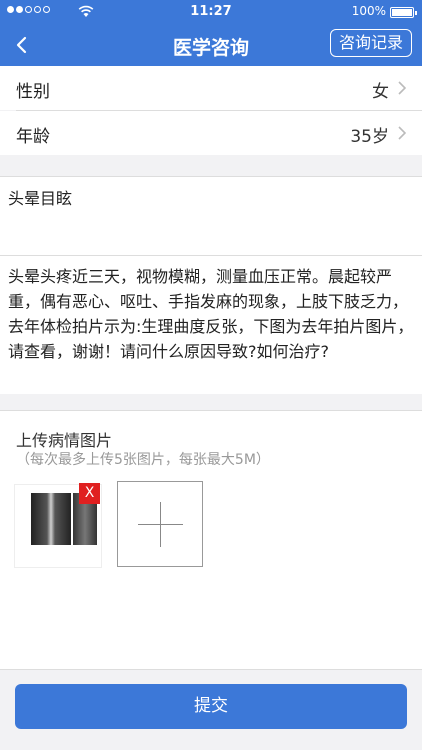 This screenshot has height=750, width=422. Describe the element at coordinates (89, 493) in the screenshot. I see `delete-image-button: X` at that location.